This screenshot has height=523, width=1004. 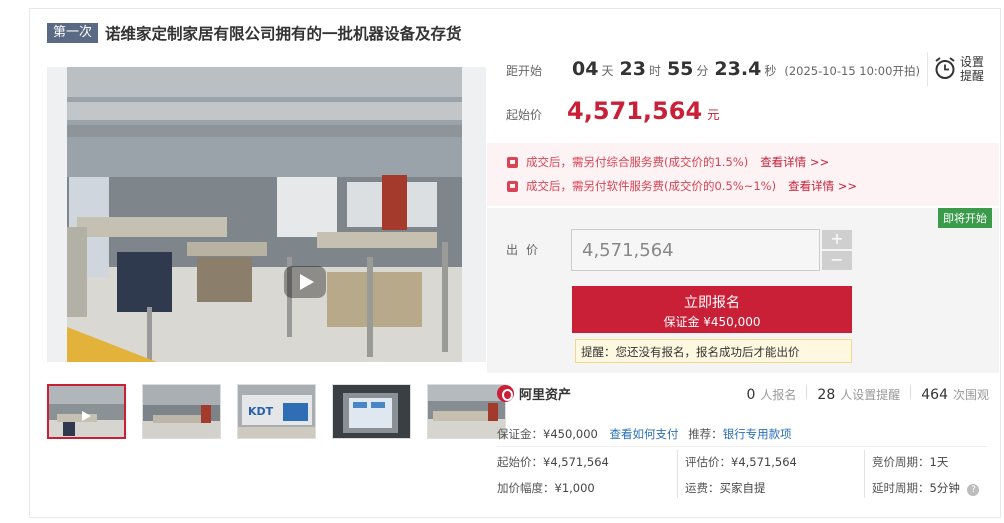 I want to click on cycle-val: 1天, so click(x=939, y=462).